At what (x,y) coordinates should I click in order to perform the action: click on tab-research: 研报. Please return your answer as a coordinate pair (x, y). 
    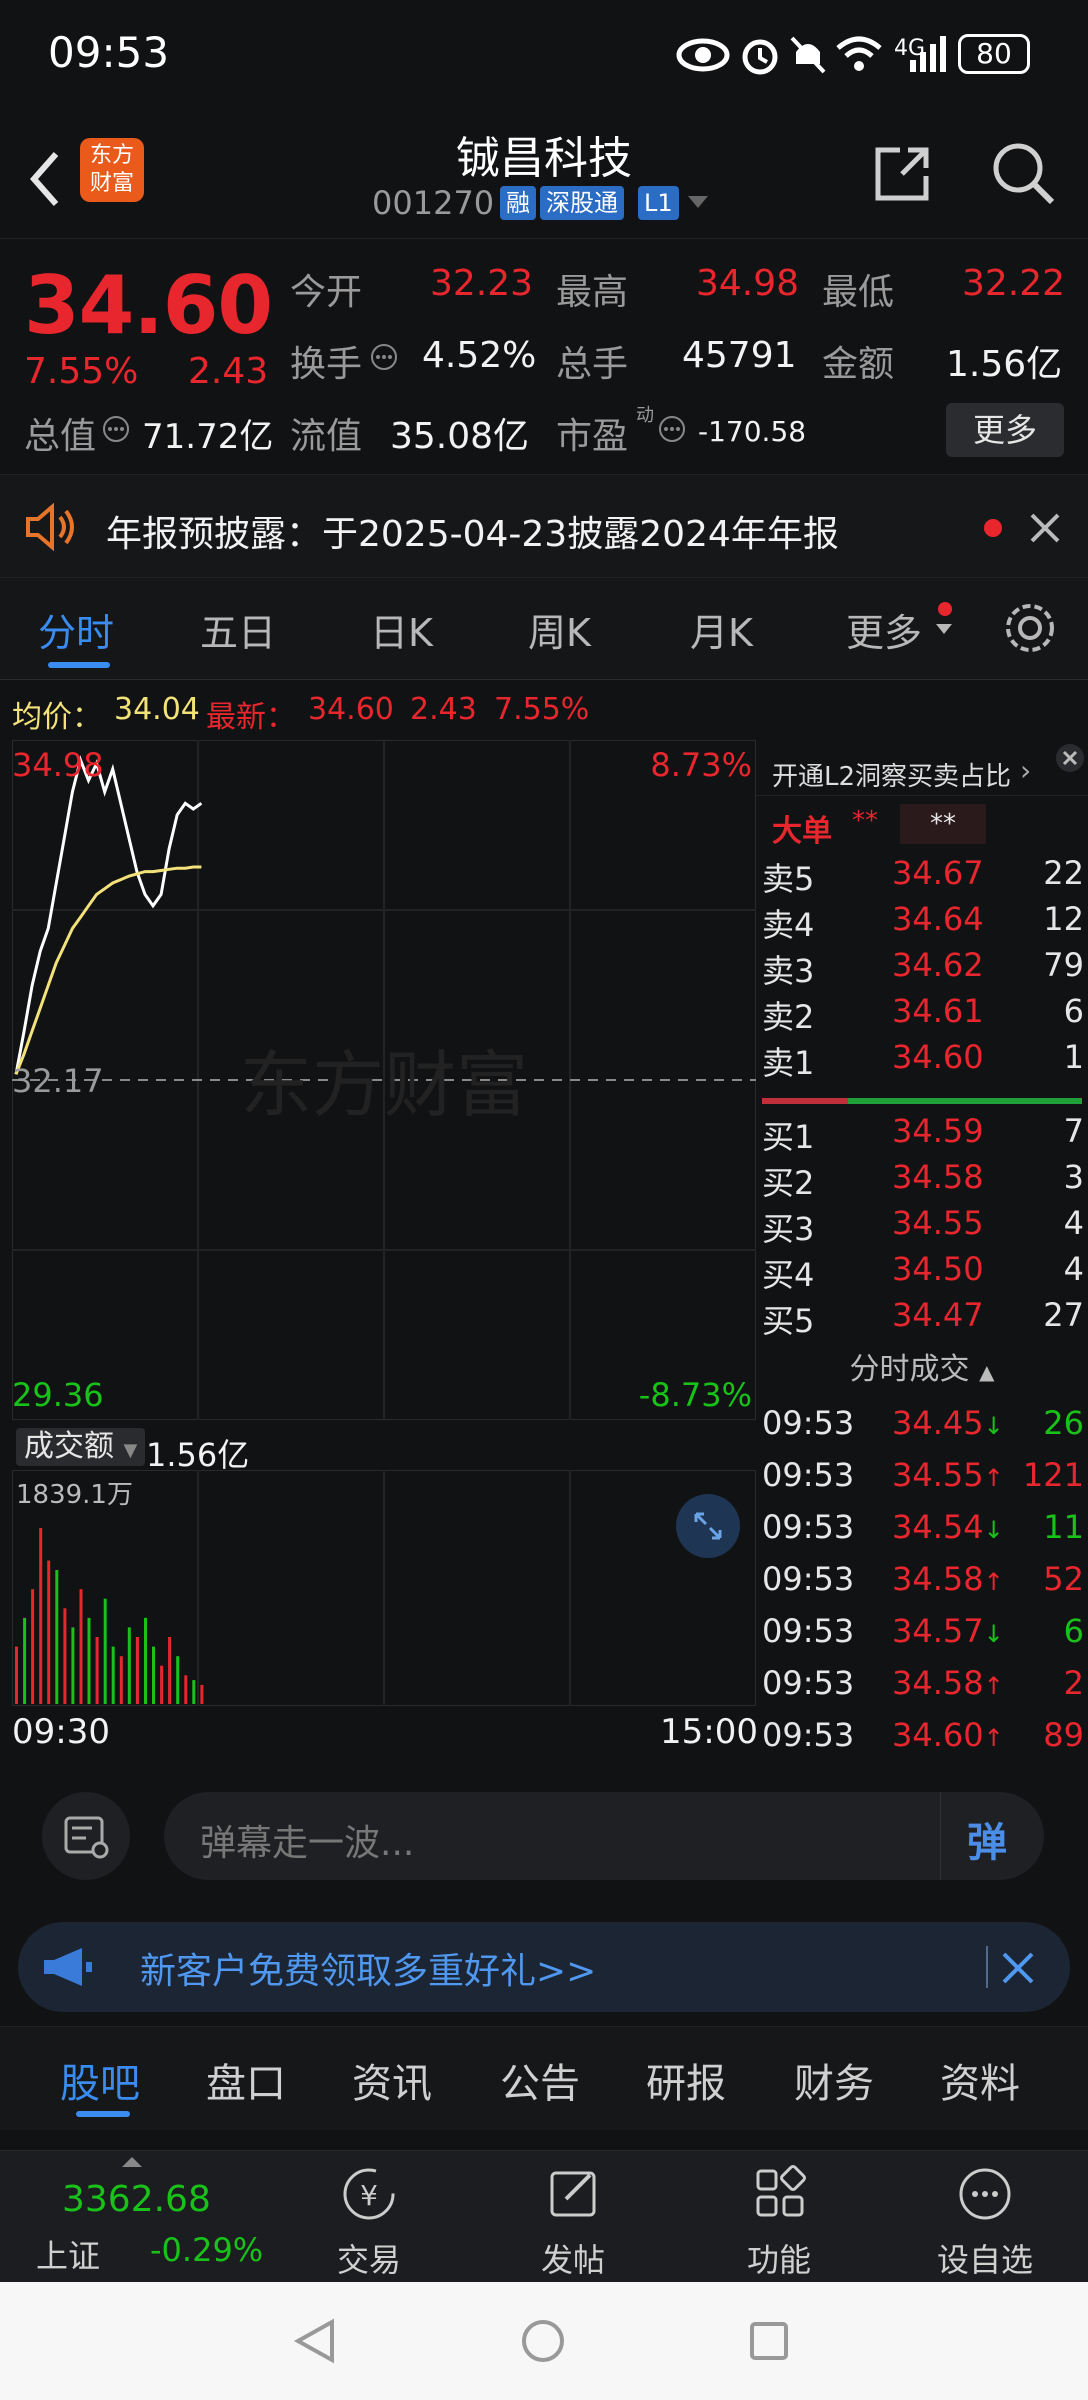
    Looking at the image, I should click on (686, 2080).